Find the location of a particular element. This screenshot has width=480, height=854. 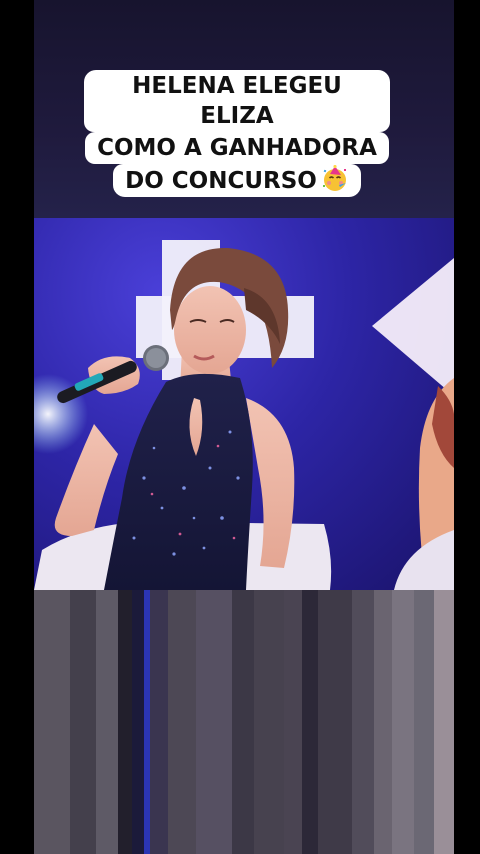

caption-line-2: COMO A GANHADORA is located at coordinates (237, 148).